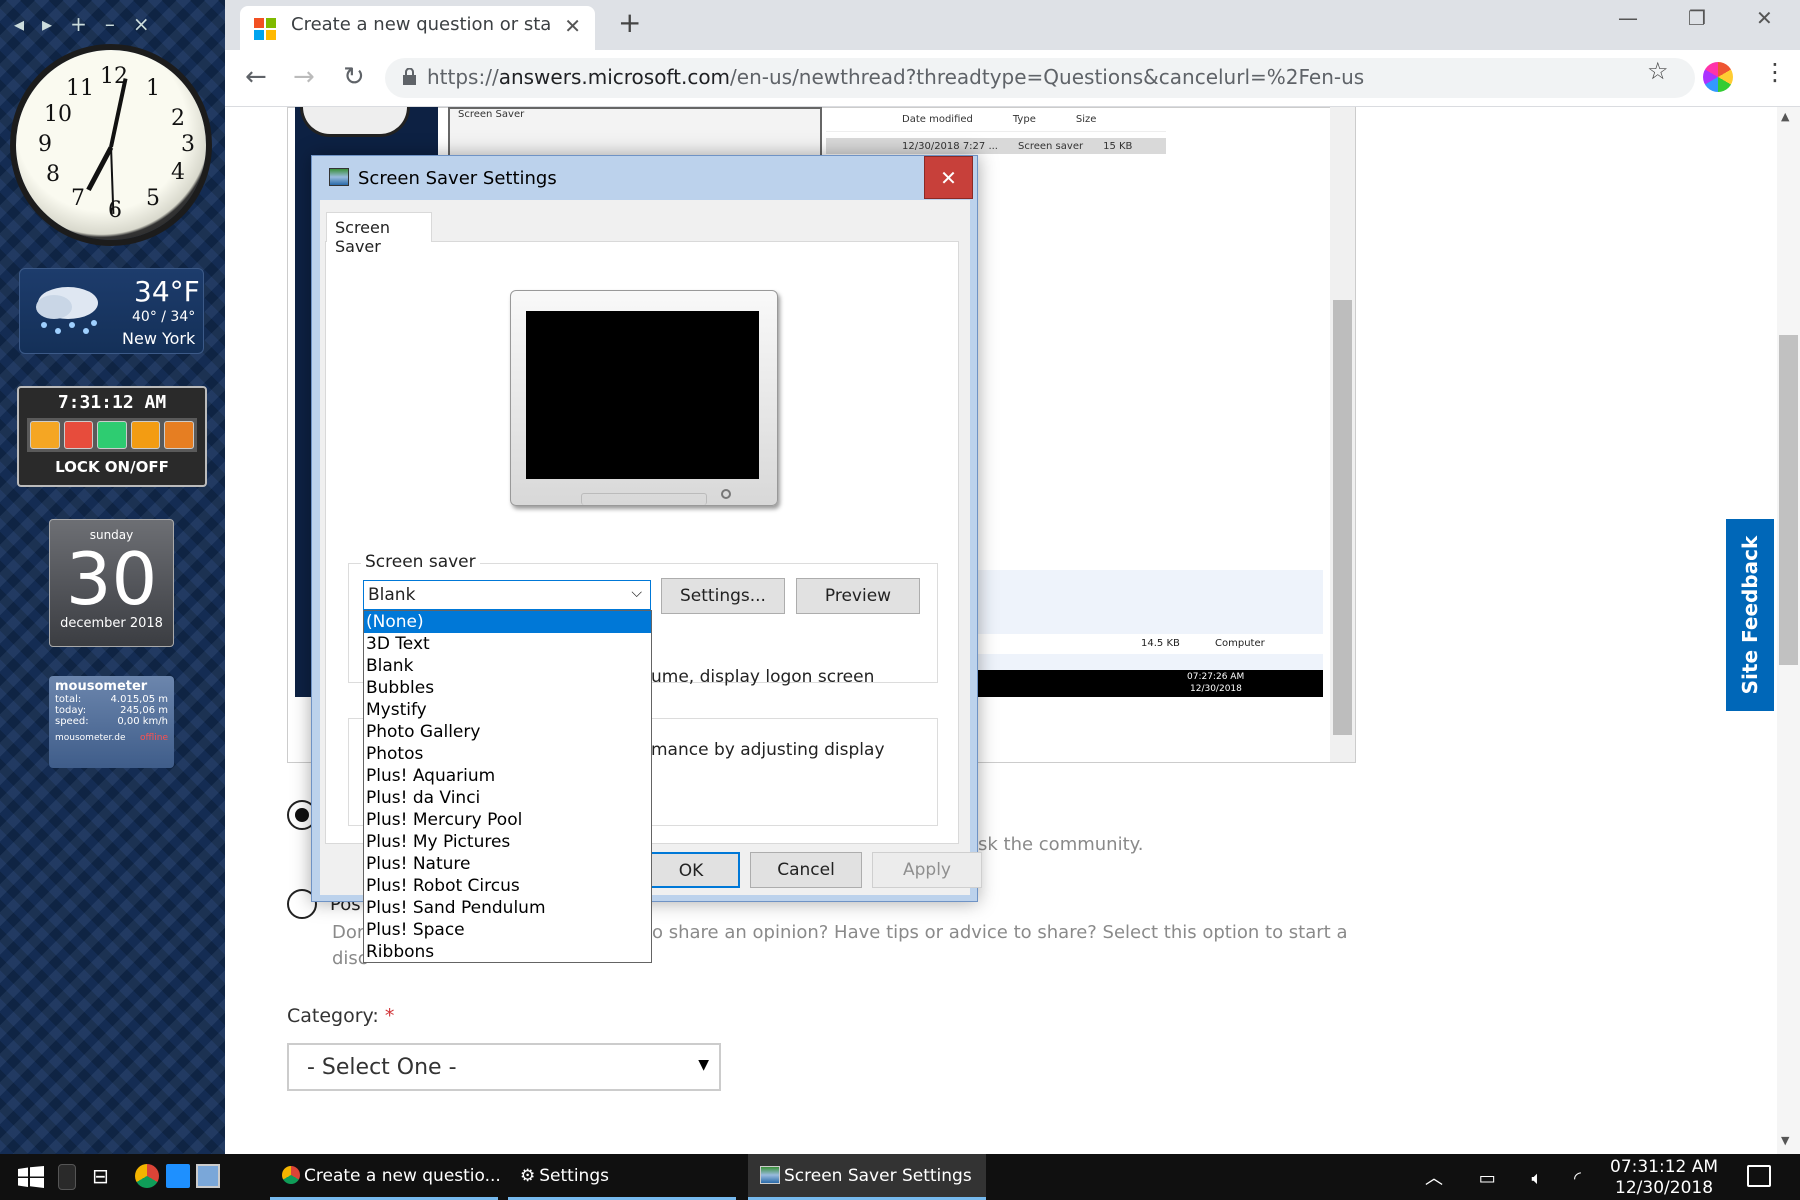 This screenshot has height=1200, width=1800. I want to click on lock-toggle-label: LOCK ON/OFF, so click(112, 467).